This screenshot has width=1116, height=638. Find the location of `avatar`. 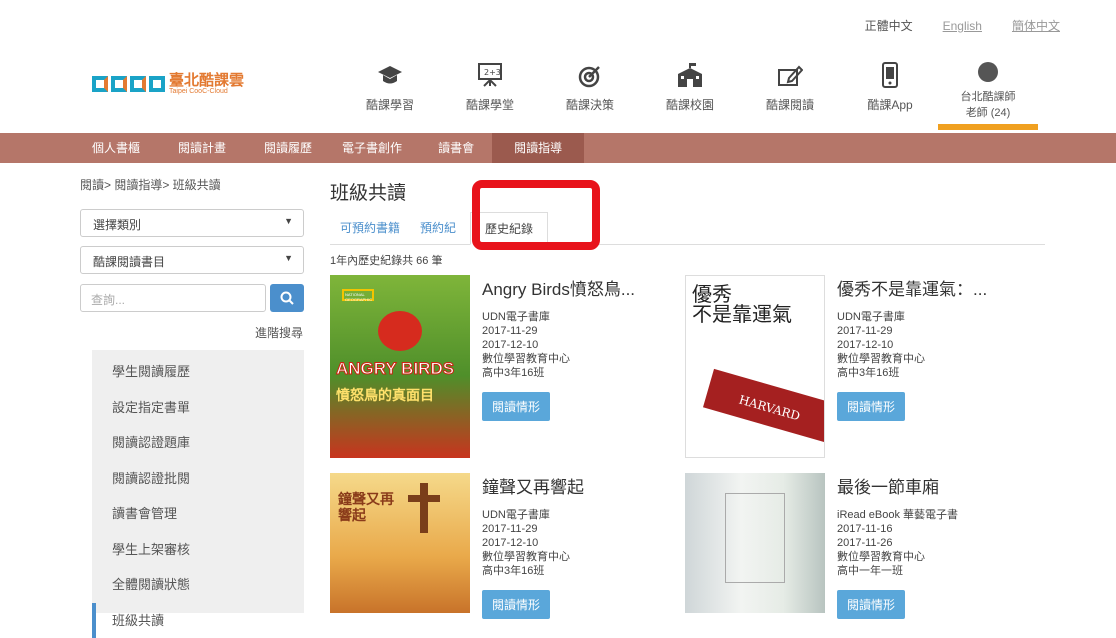

avatar is located at coordinates (988, 72).